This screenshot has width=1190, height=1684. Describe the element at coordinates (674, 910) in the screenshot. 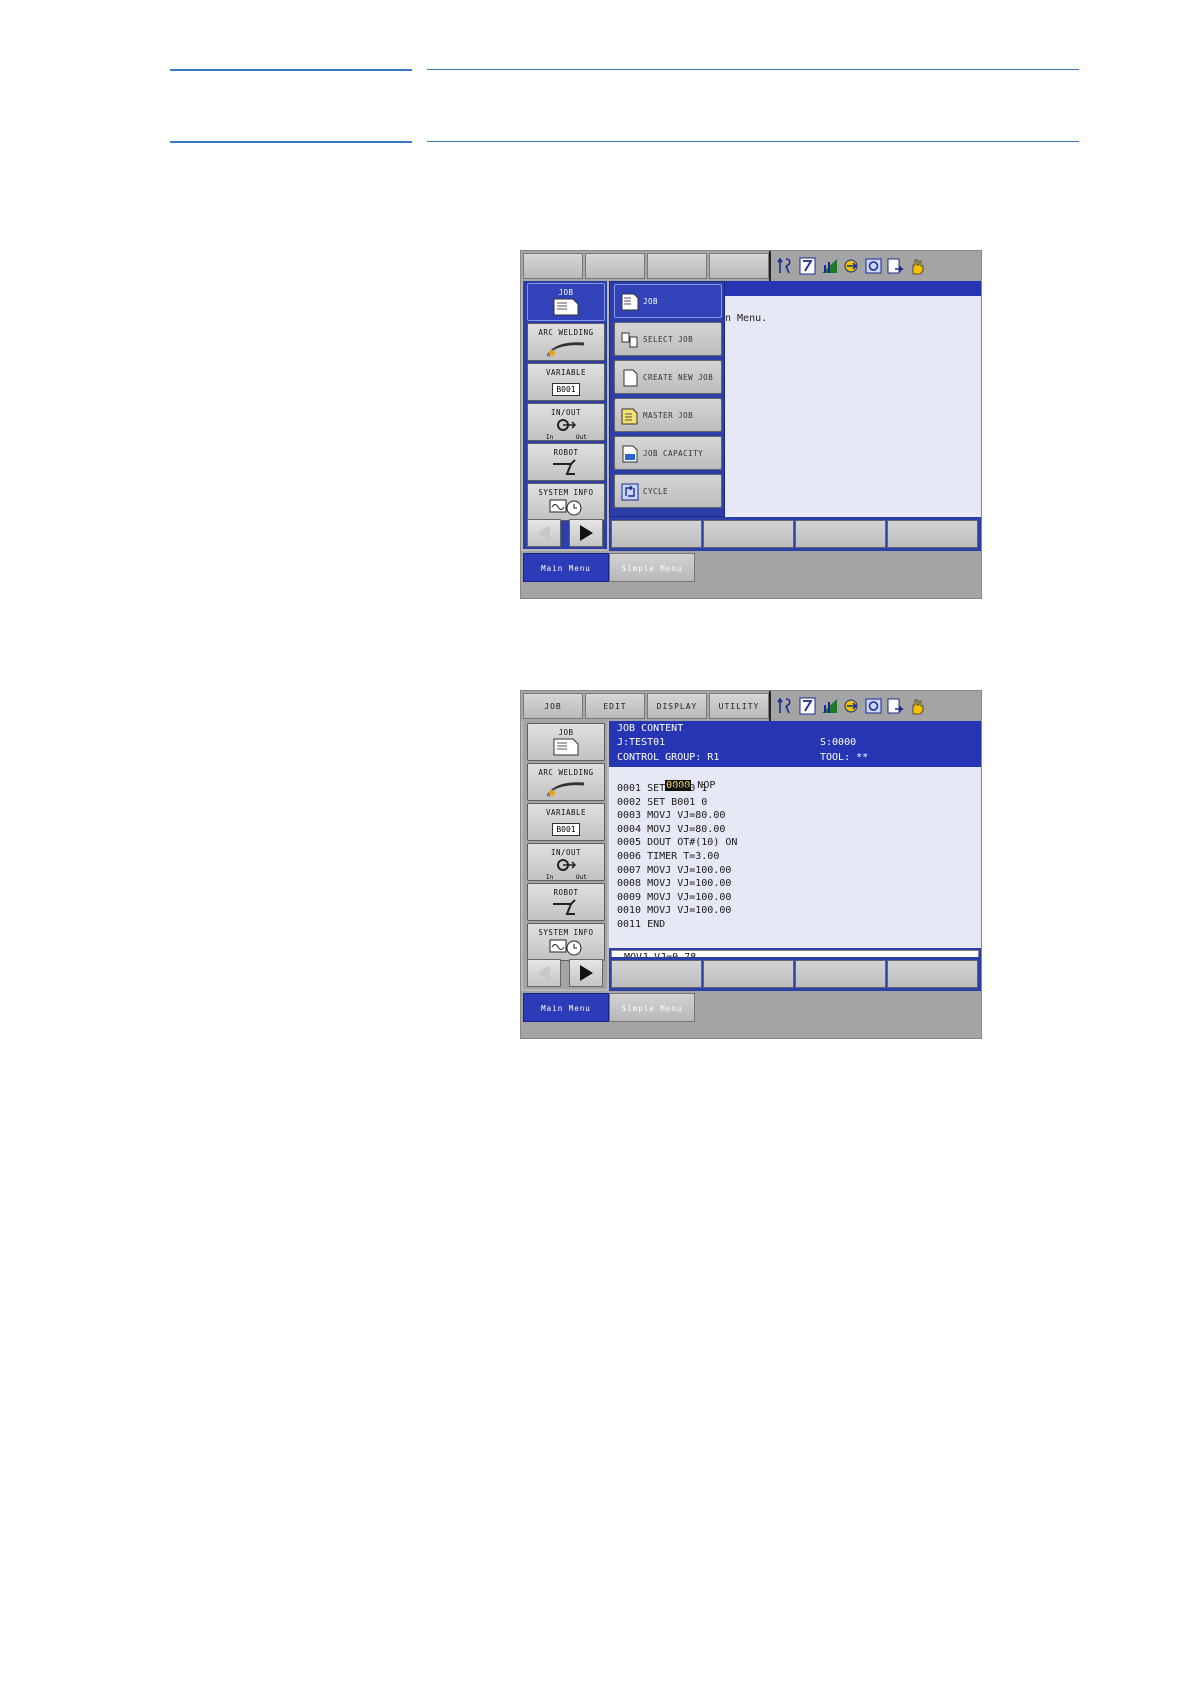

I see `job-line: 0010 MOVJ VJ=100.00` at that location.